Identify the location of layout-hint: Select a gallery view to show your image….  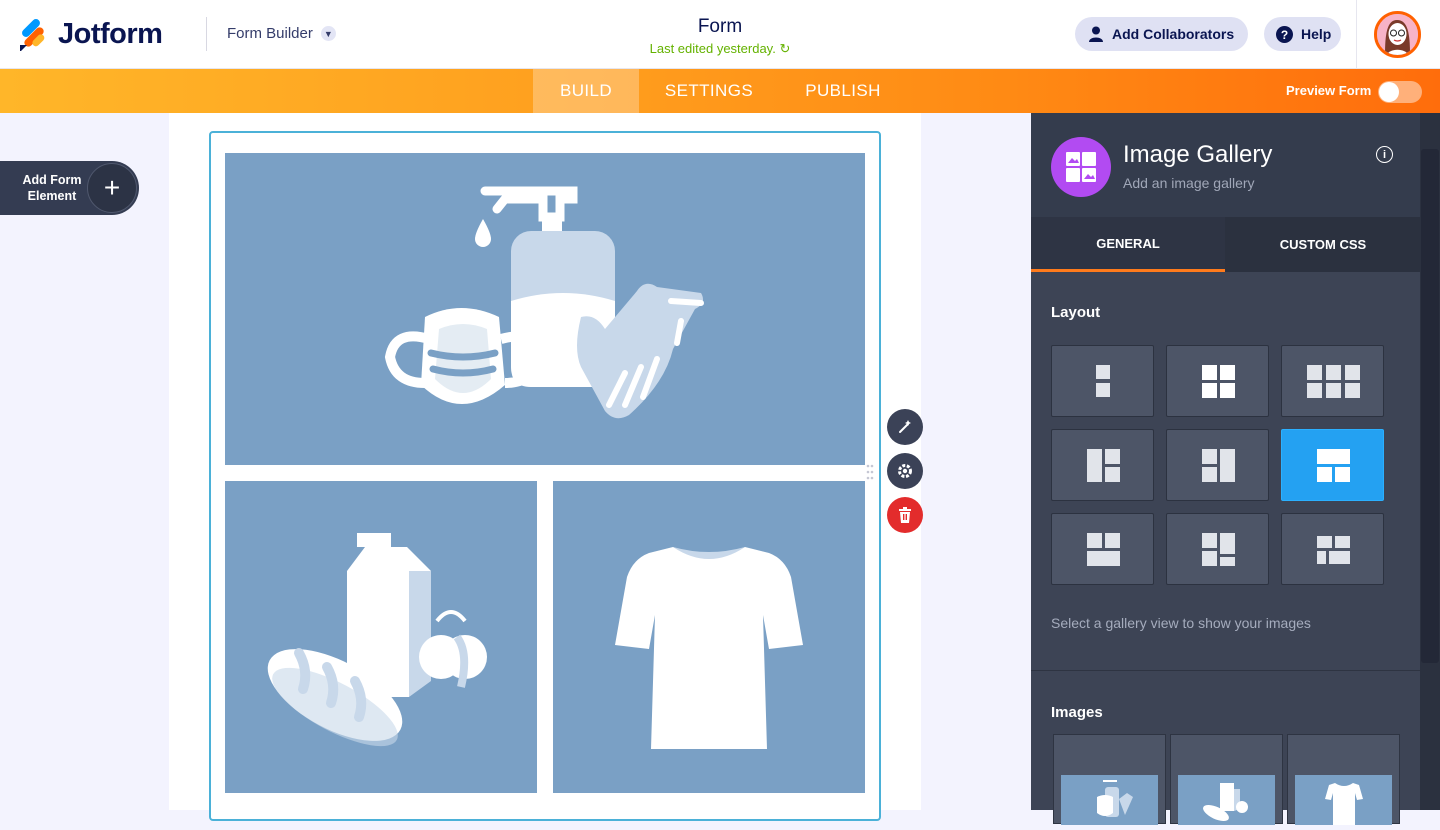
(1181, 623).